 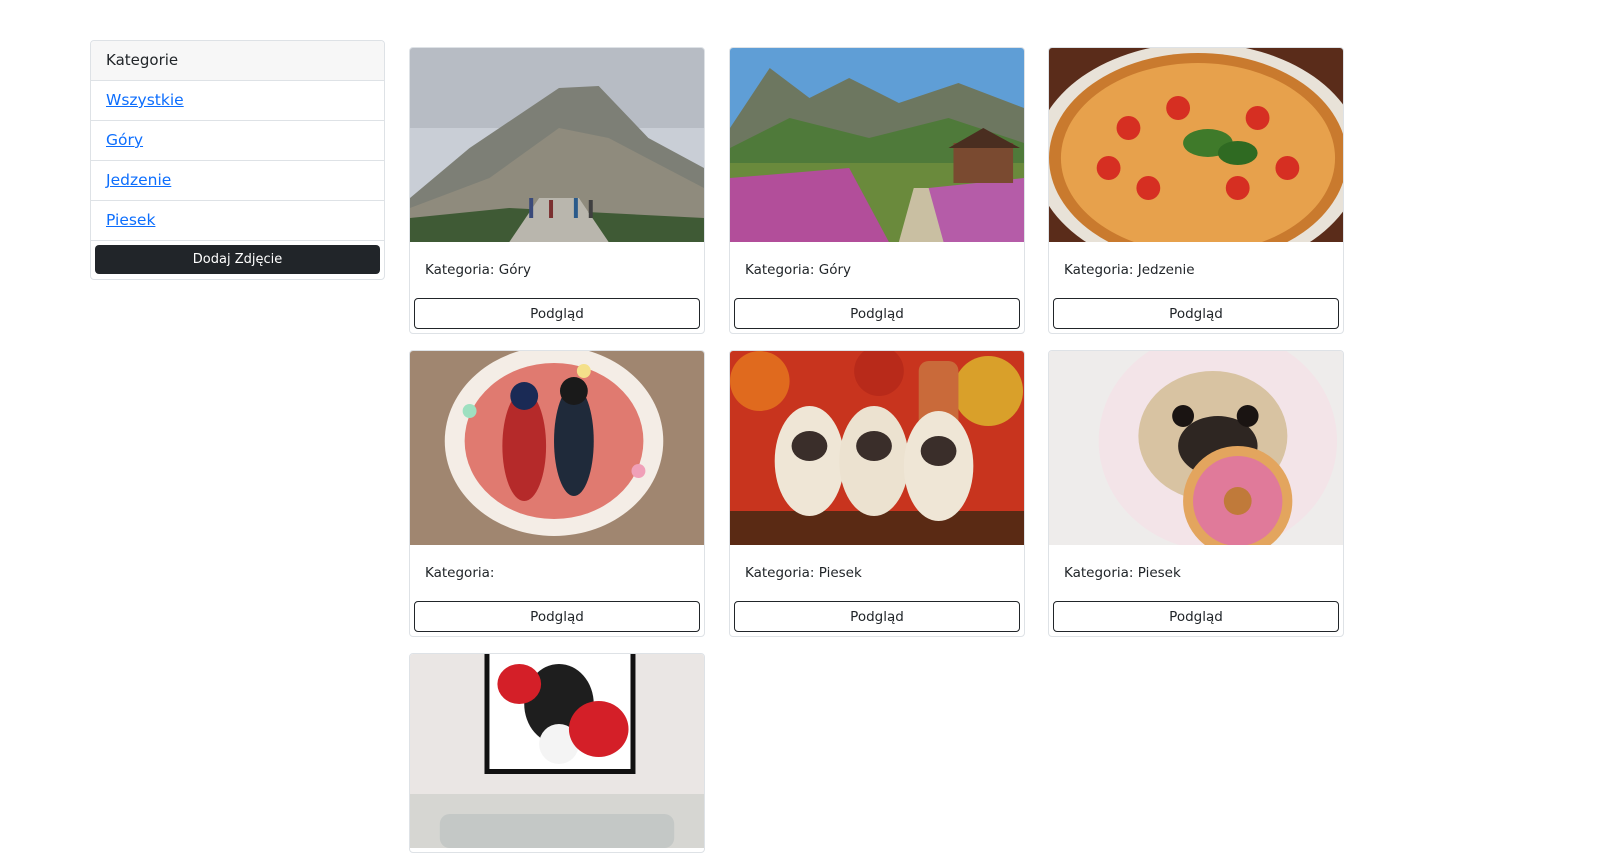 I want to click on photo-card, so click(x=557, y=753).